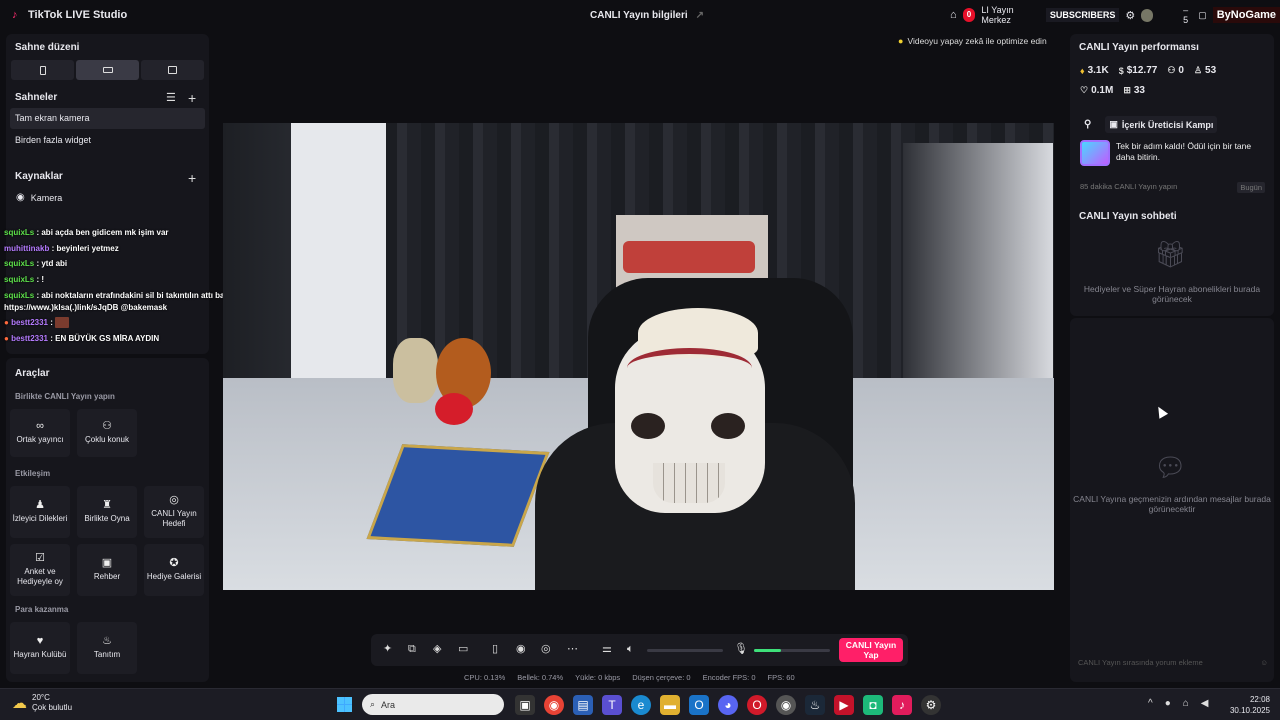 This screenshot has height=720, width=1280. What do you see at coordinates (728, 705) in the screenshot?
I see `discord-icon: ◕` at bounding box center [728, 705].